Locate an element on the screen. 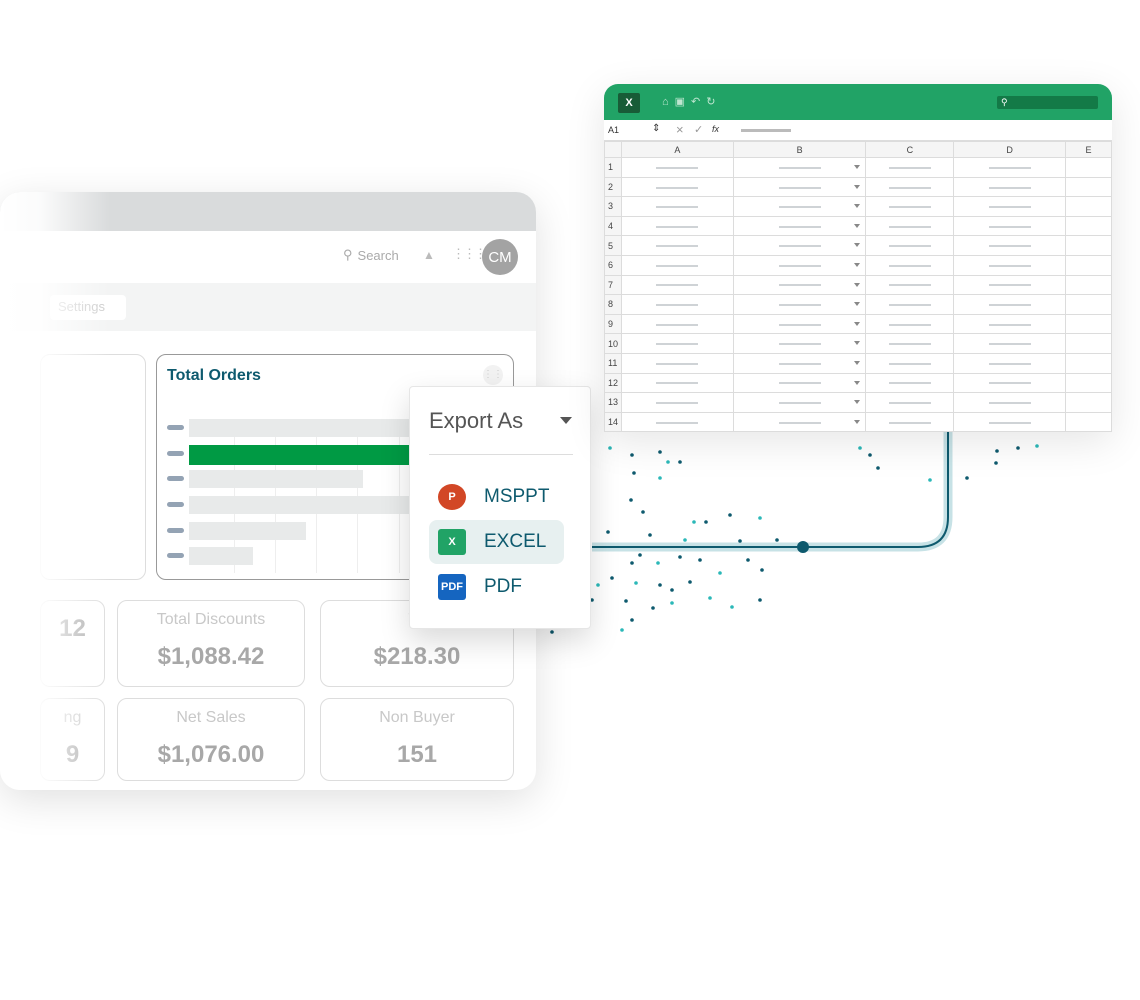  export-msppt-item: P MSPPT is located at coordinates (496, 497).